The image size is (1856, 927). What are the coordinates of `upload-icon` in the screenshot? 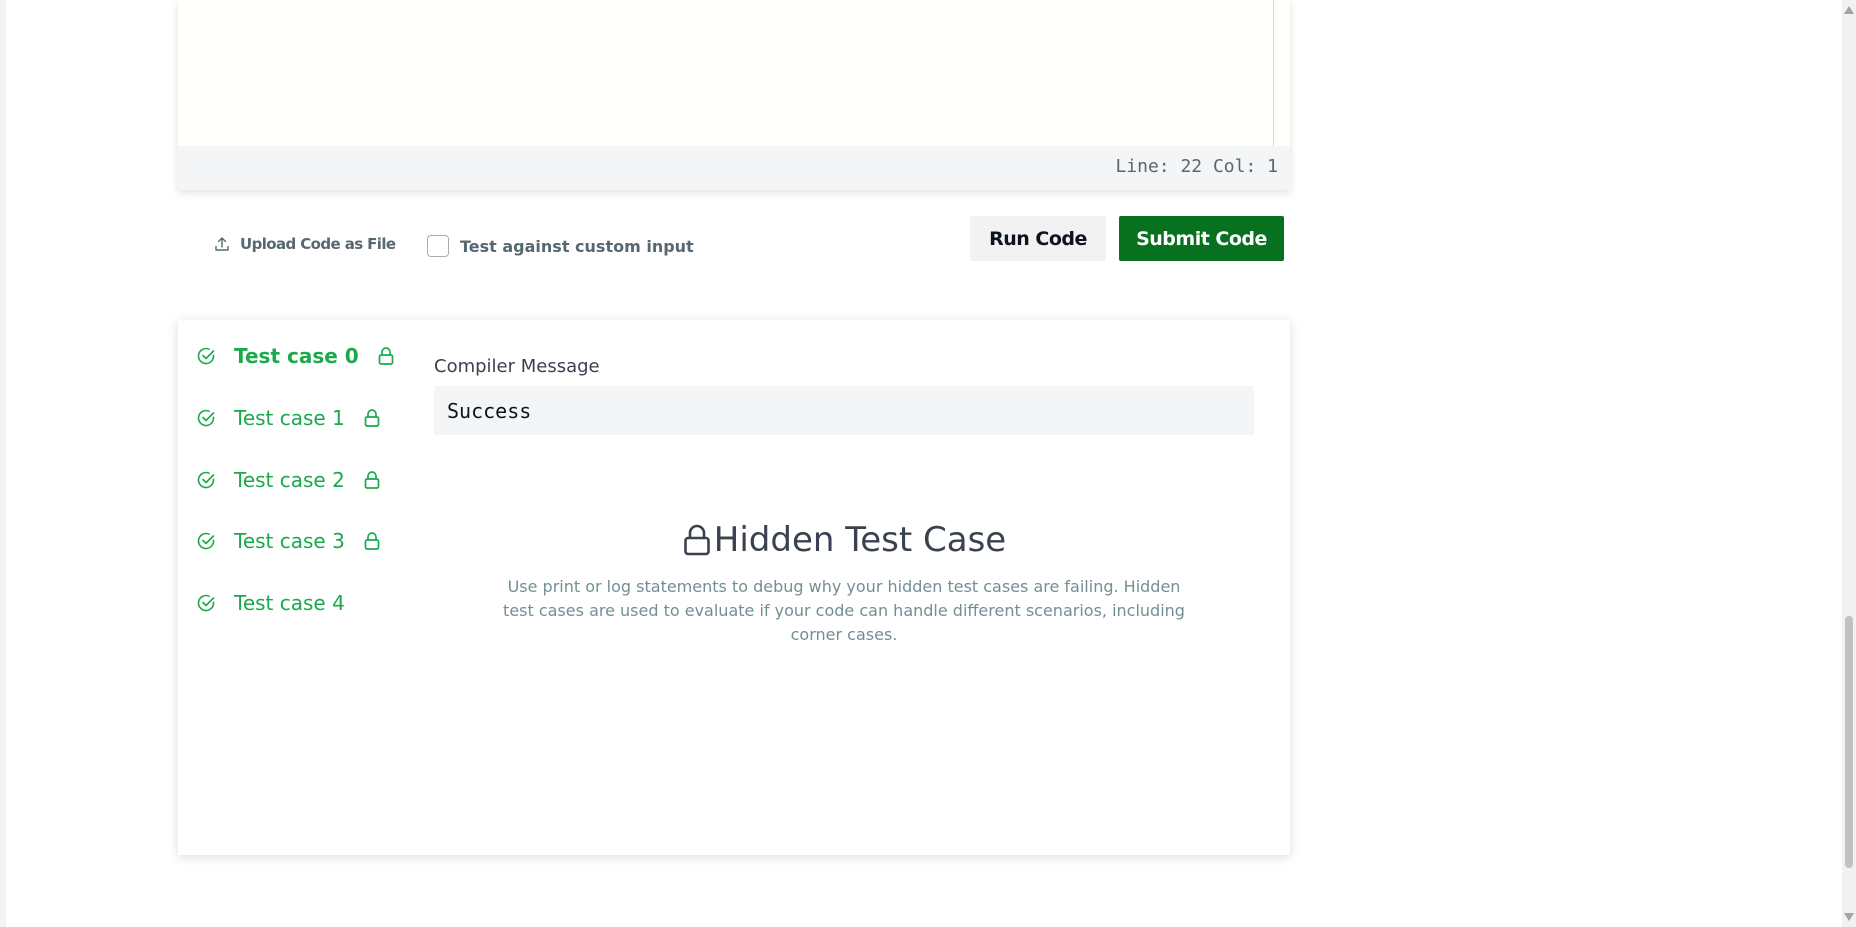 It's located at (222, 244).